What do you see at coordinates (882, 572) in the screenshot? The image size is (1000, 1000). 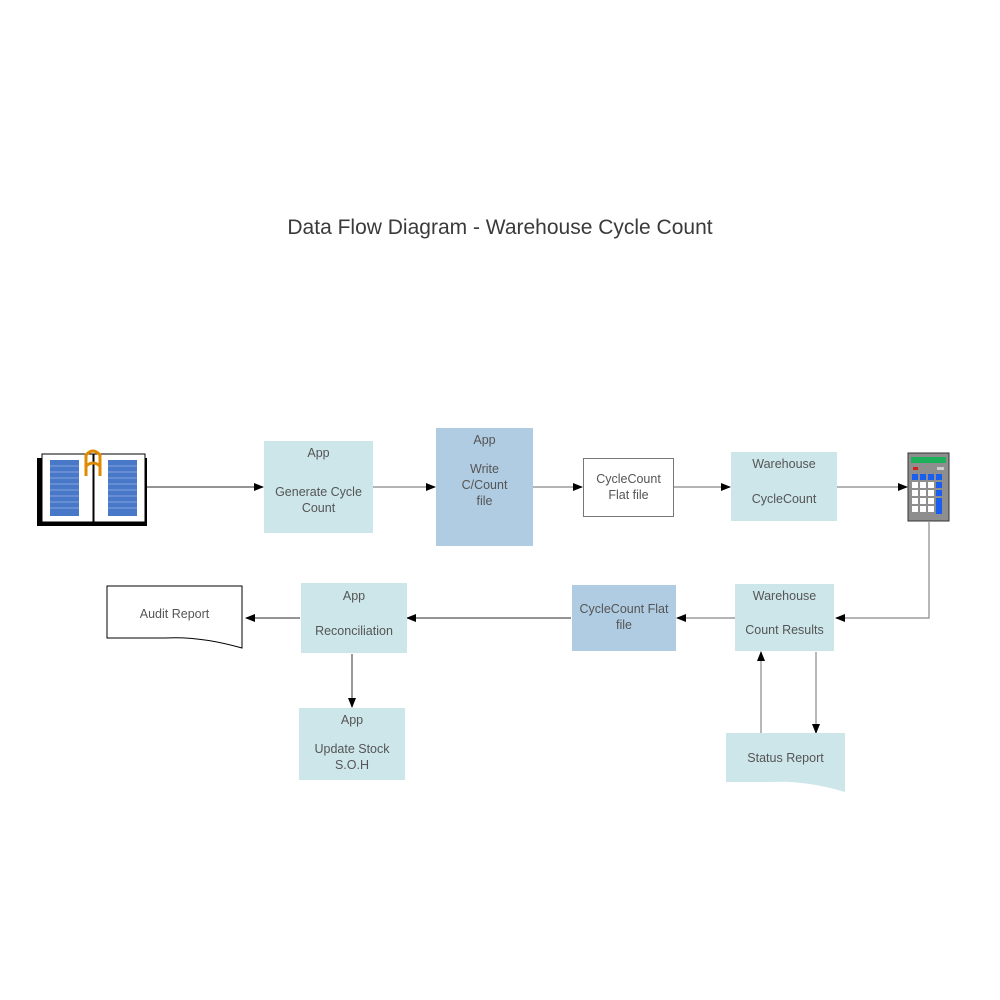 I see `edge-calculator-to-results` at bounding box center [882, 572].